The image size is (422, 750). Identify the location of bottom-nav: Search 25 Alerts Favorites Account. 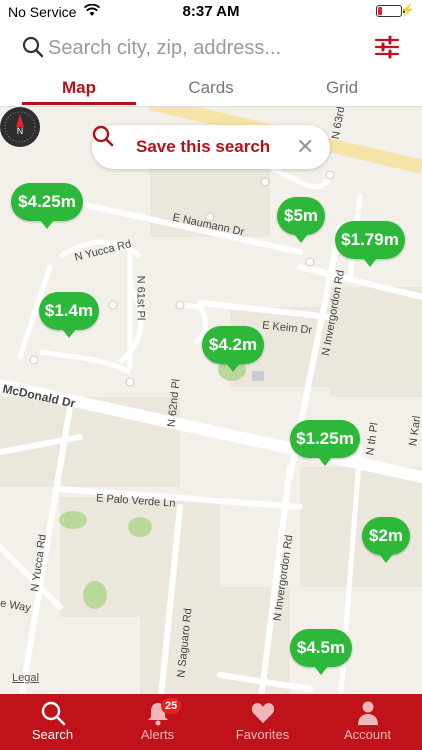
(211, 722).